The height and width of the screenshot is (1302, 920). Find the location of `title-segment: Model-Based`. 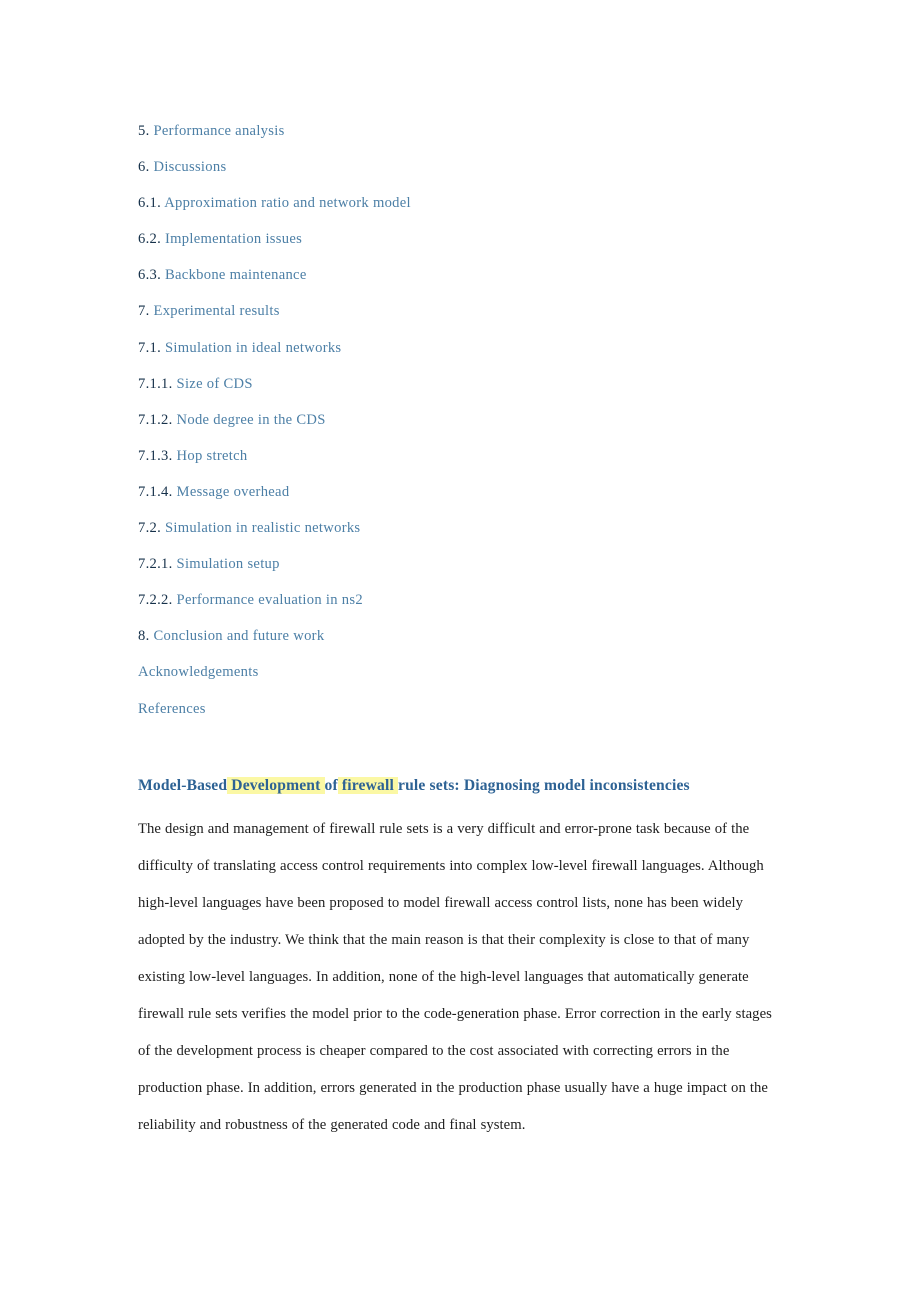

title-segment: Model-Based is located at coordinates (183, 785).